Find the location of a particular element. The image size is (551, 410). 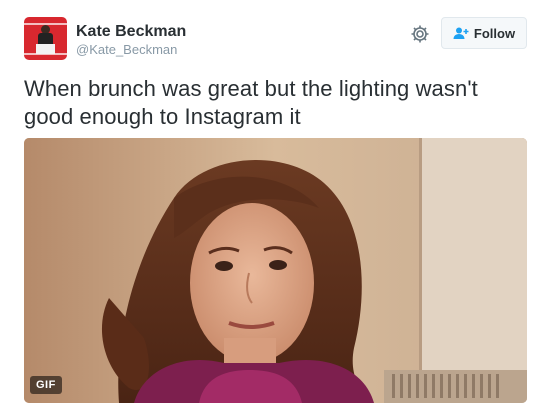

avatar-figure-skirt is located at coordinates (45, 49).